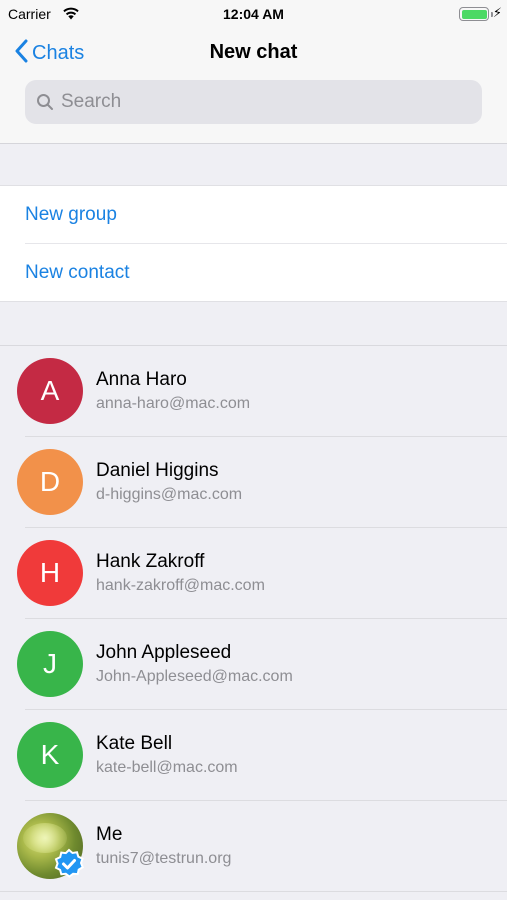  I want to click on navigation-bar: Chats New chat, so click(253, 86).